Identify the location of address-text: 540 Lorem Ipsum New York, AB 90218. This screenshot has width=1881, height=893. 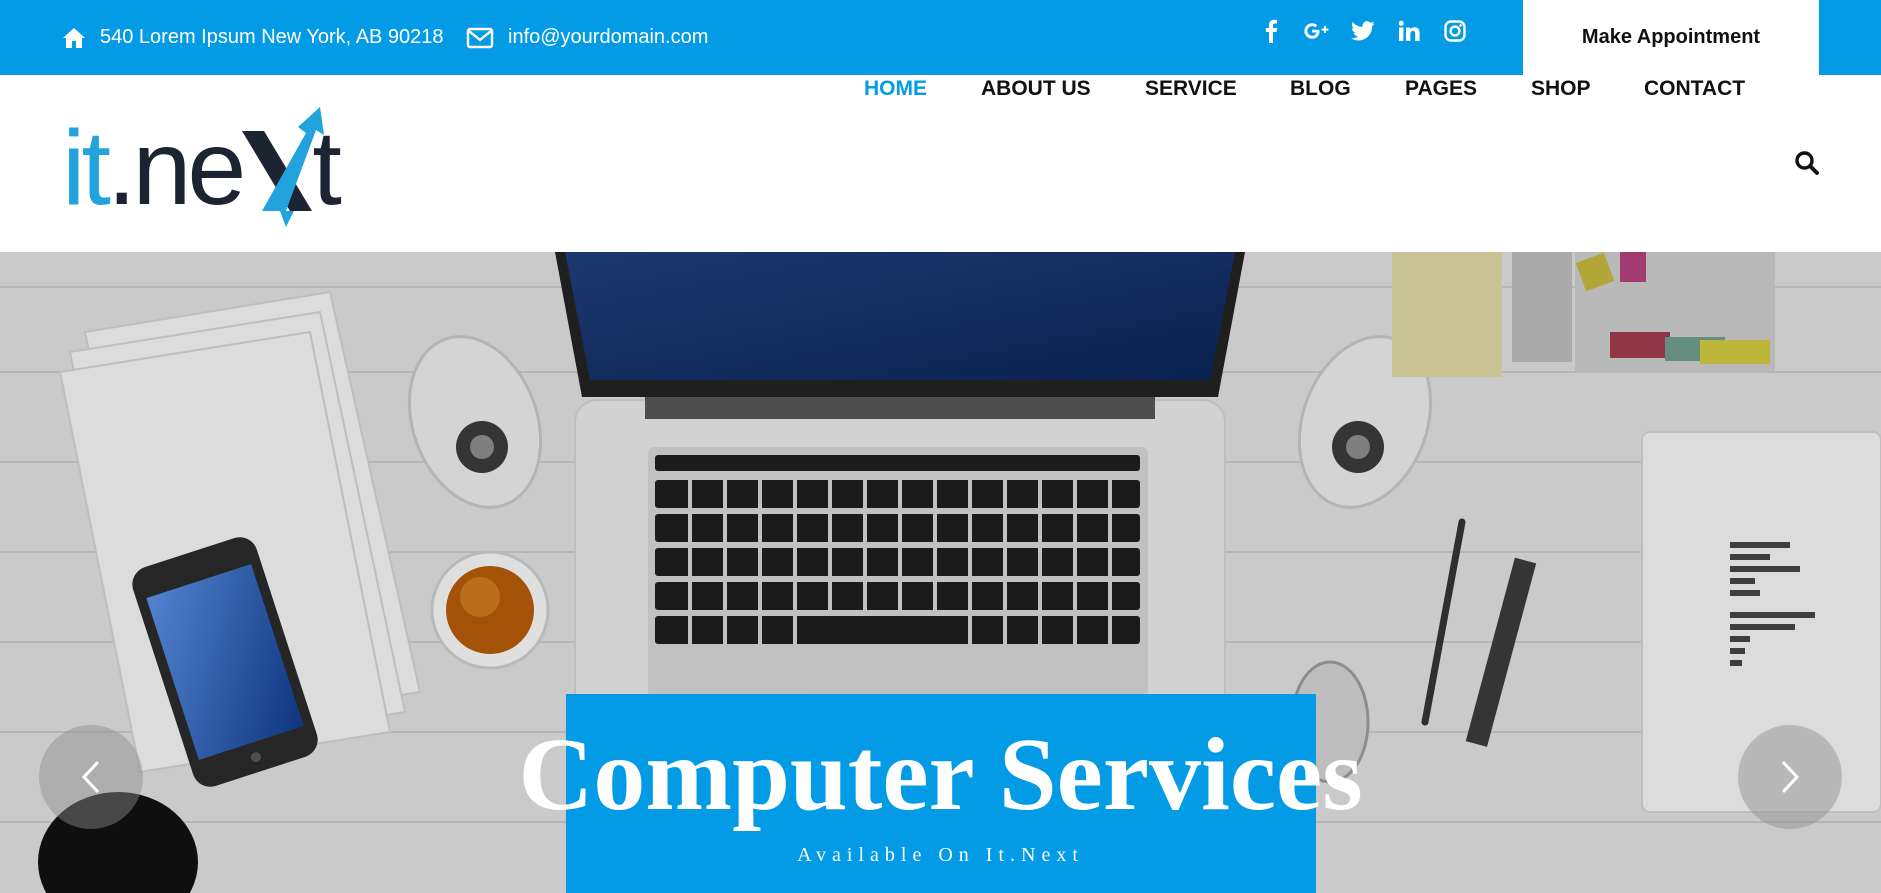
(272, 37).